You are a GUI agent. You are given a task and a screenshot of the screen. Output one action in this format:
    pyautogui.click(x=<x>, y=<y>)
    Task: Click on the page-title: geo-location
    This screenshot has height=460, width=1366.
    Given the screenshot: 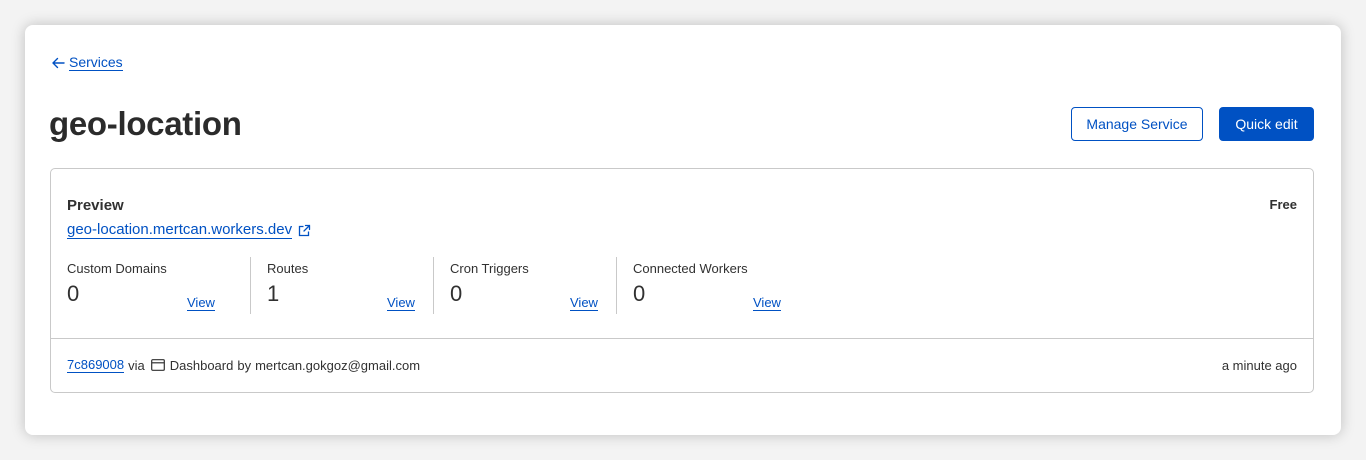 What is the action you would take?
    pyautogui.click(x=145, y=123)
    